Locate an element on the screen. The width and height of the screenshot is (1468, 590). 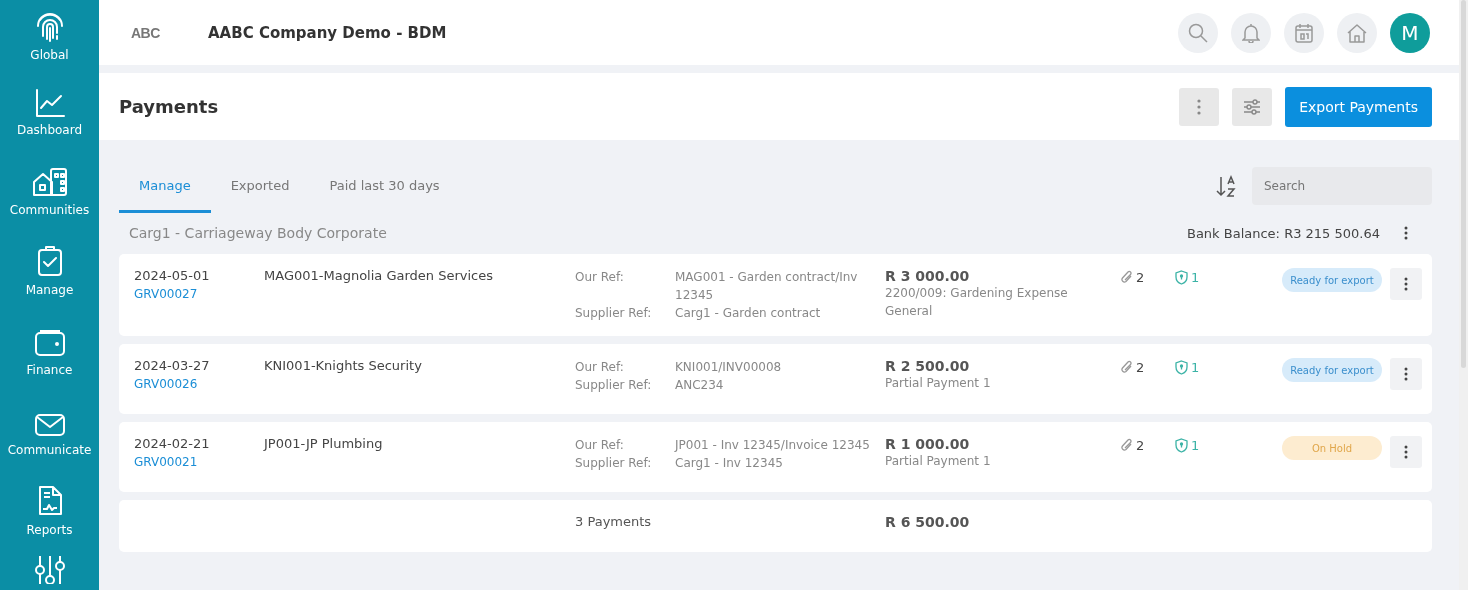
buildings-icon is located at coordinates (49, 182).